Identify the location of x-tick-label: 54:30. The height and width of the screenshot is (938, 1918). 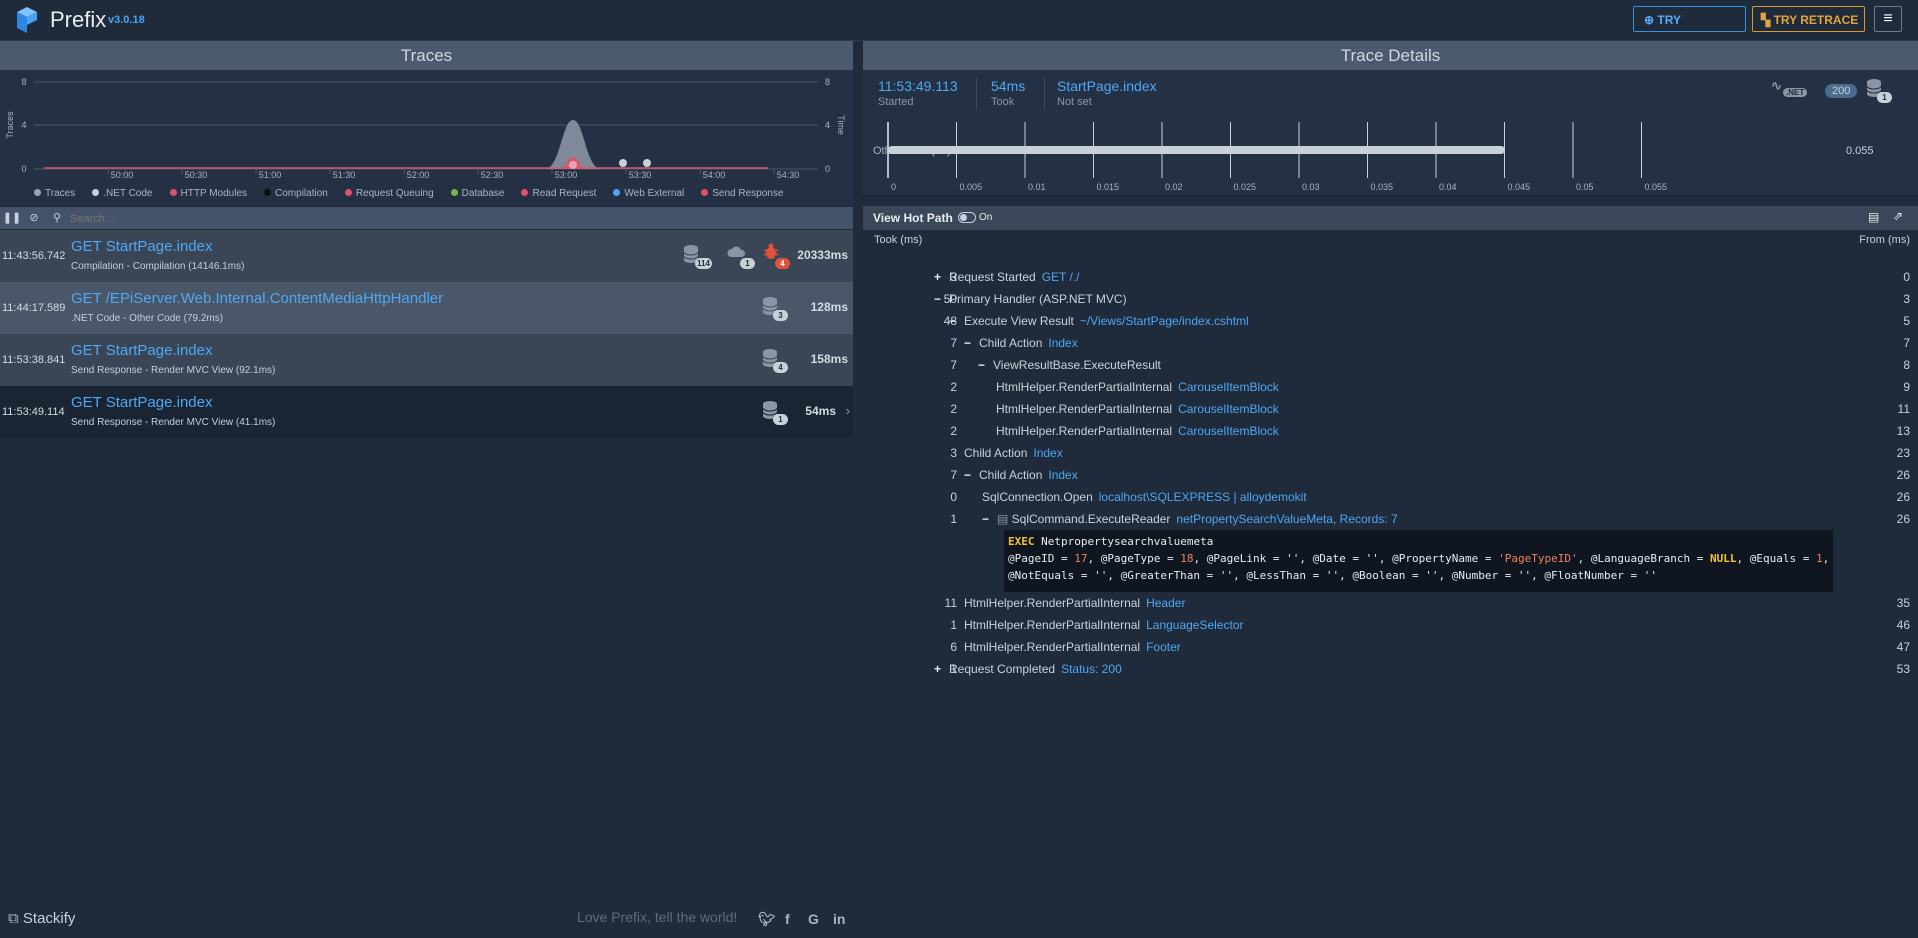
(788, 175).